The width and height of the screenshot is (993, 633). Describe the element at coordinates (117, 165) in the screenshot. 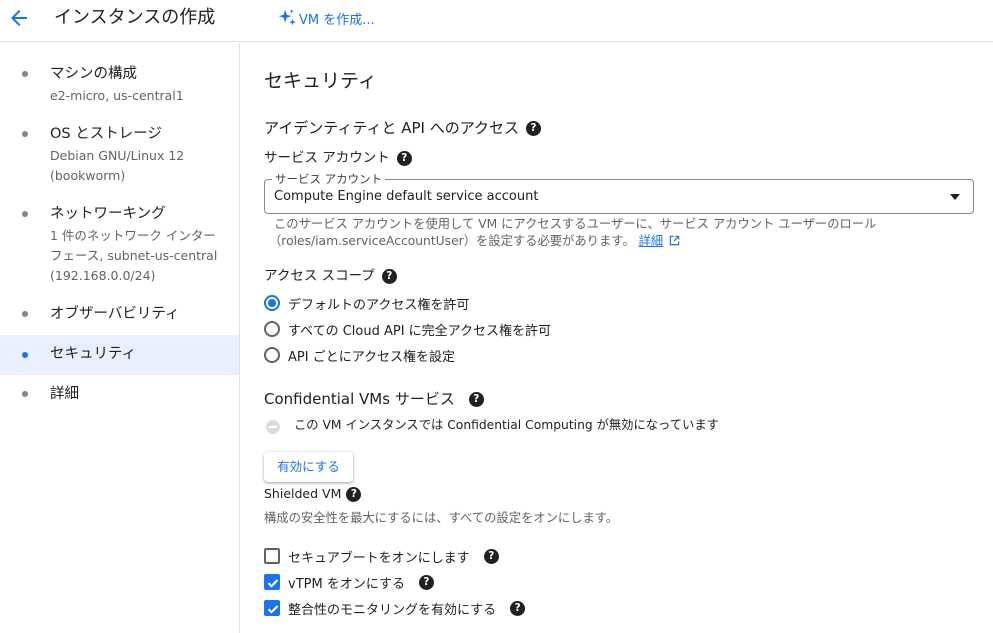

I see `sidebar-item-summary: Debian GNU/Linux 12 (bookworm)` at that location.